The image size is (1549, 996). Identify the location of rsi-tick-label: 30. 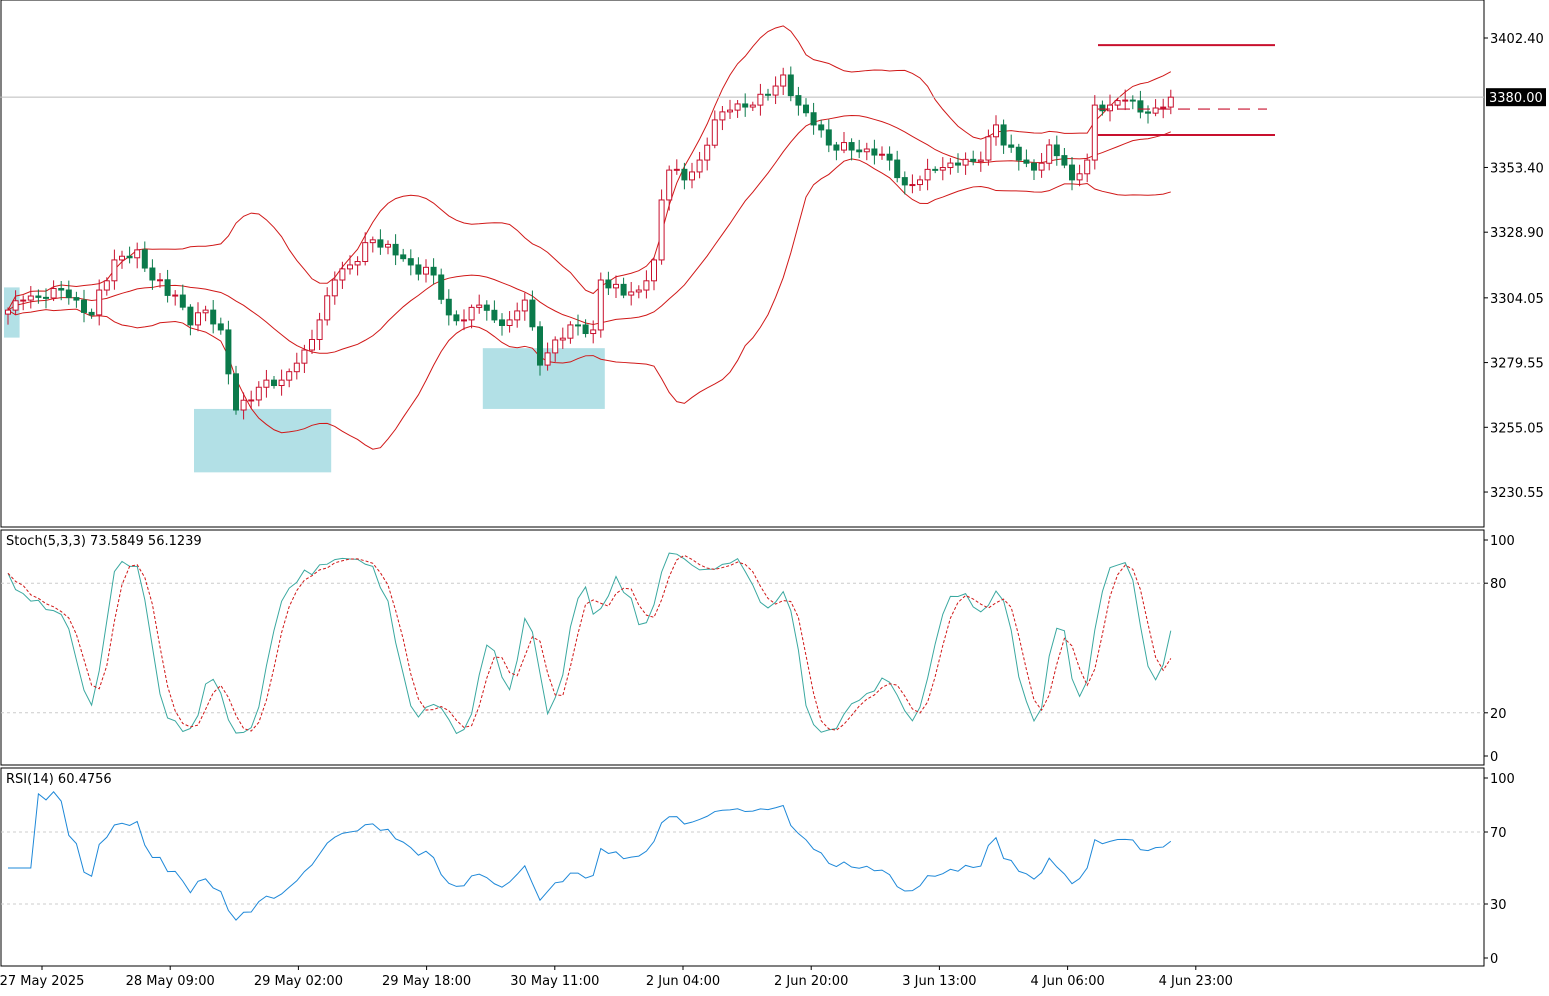
(1498, 905).